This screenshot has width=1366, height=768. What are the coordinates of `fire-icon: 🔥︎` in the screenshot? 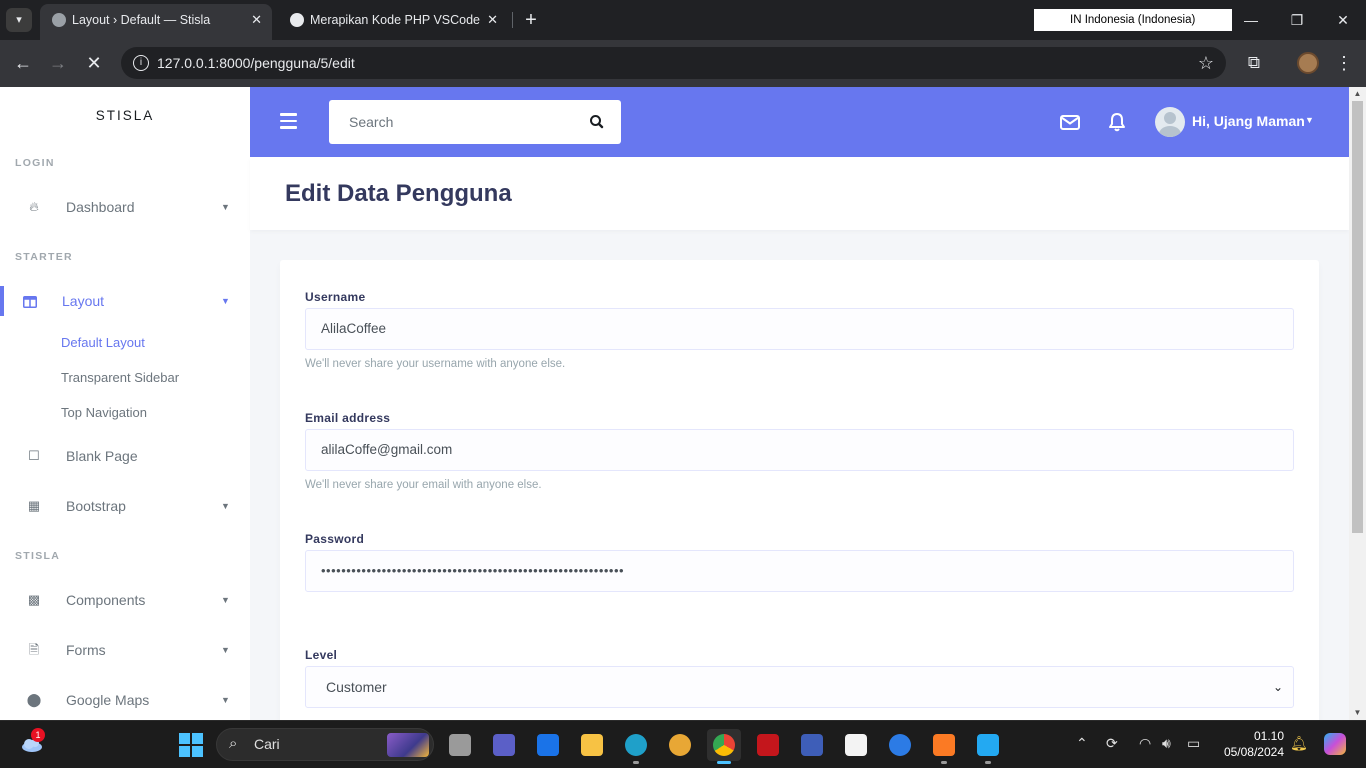 It's located at (34, 206).